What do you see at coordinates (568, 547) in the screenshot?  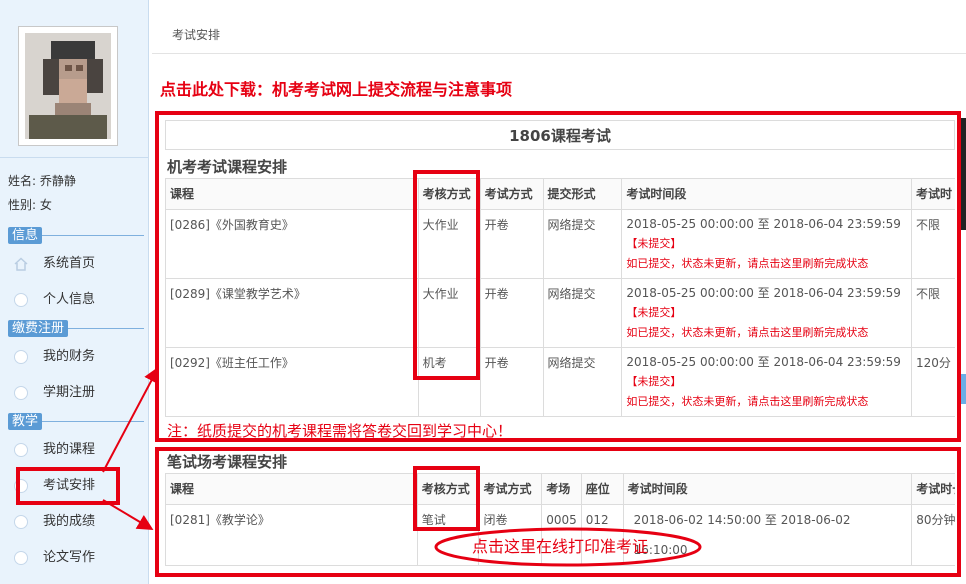 I see `annotation-print-link-ellipse` at bounding box center [568, 547].